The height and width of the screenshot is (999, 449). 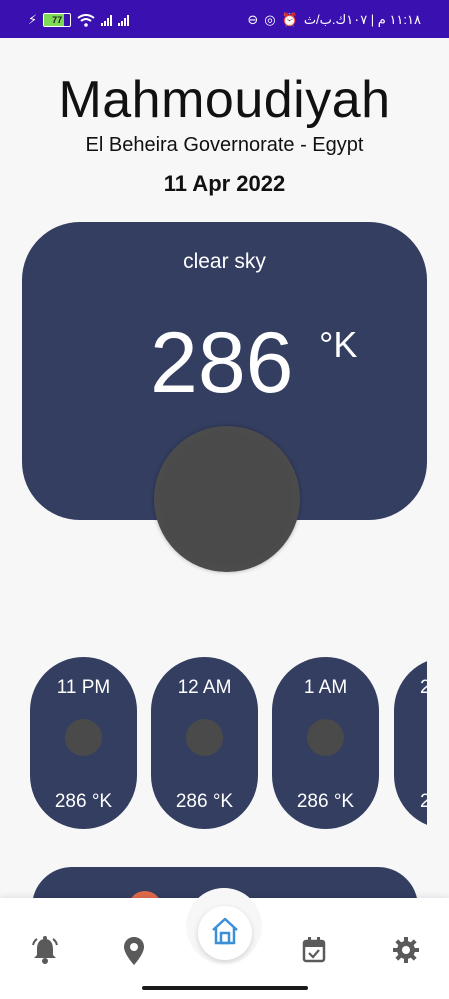 I want to click on hourly-temperature: 2, so click(x=423, y=801).